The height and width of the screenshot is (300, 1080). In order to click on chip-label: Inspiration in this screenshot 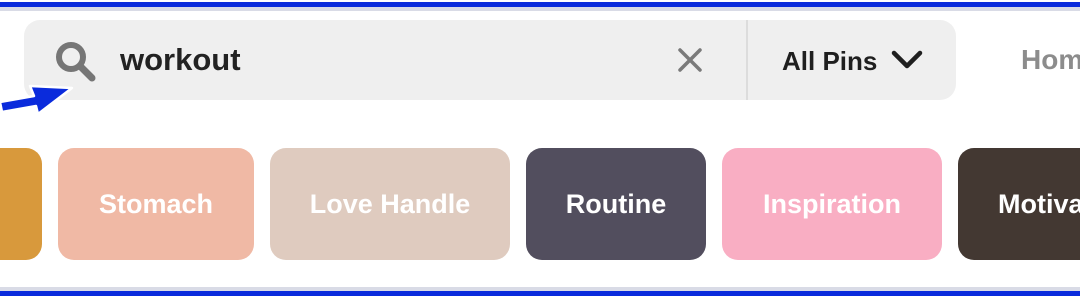, I will do `click(831, 203)`.